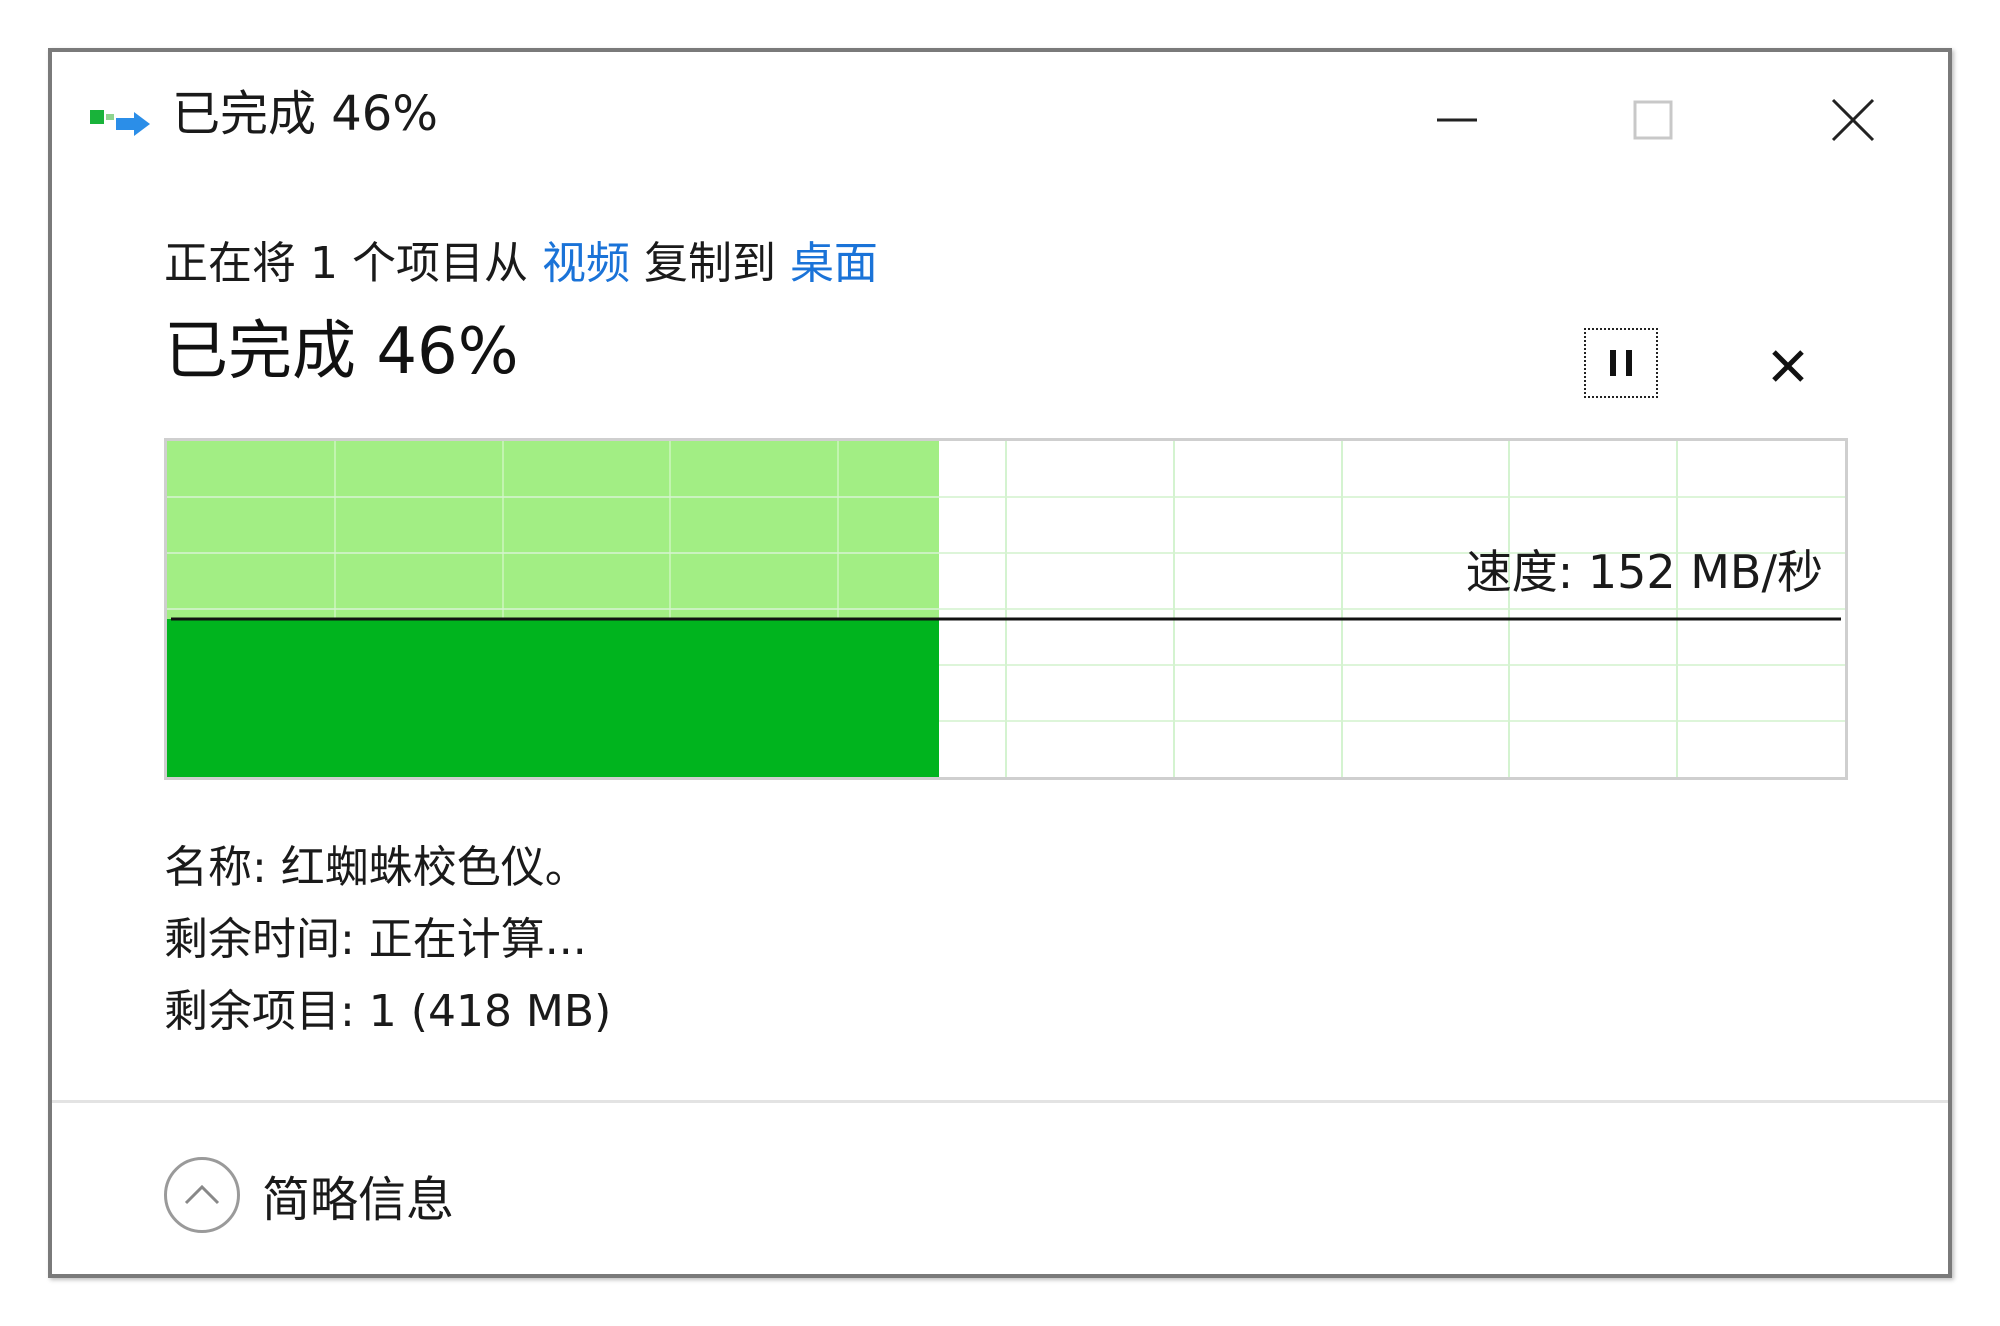  I want to click on fewer-details-button: 简略信息, so click(309, 1195).